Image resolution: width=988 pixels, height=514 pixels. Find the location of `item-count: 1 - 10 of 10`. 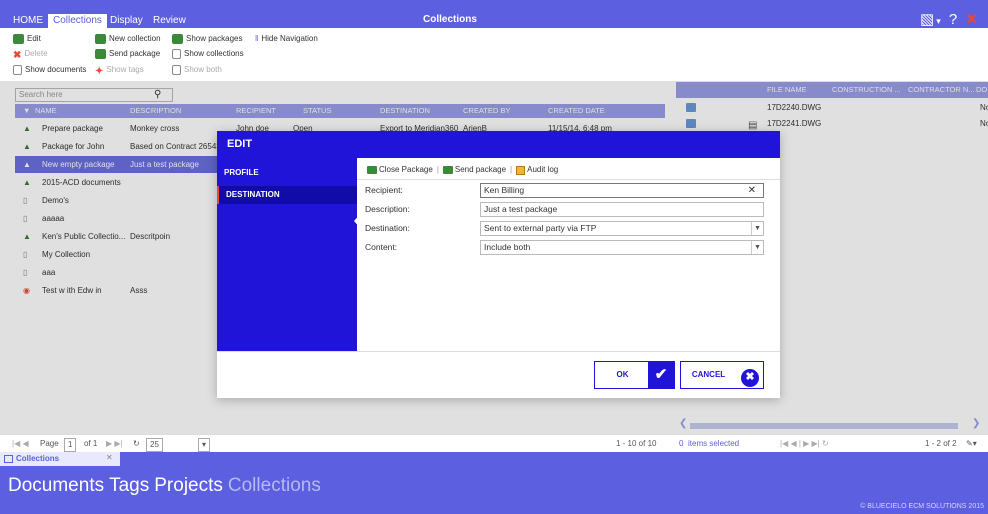

item-count: 1 - 10 of 10 is located at coordinates (636, 443).